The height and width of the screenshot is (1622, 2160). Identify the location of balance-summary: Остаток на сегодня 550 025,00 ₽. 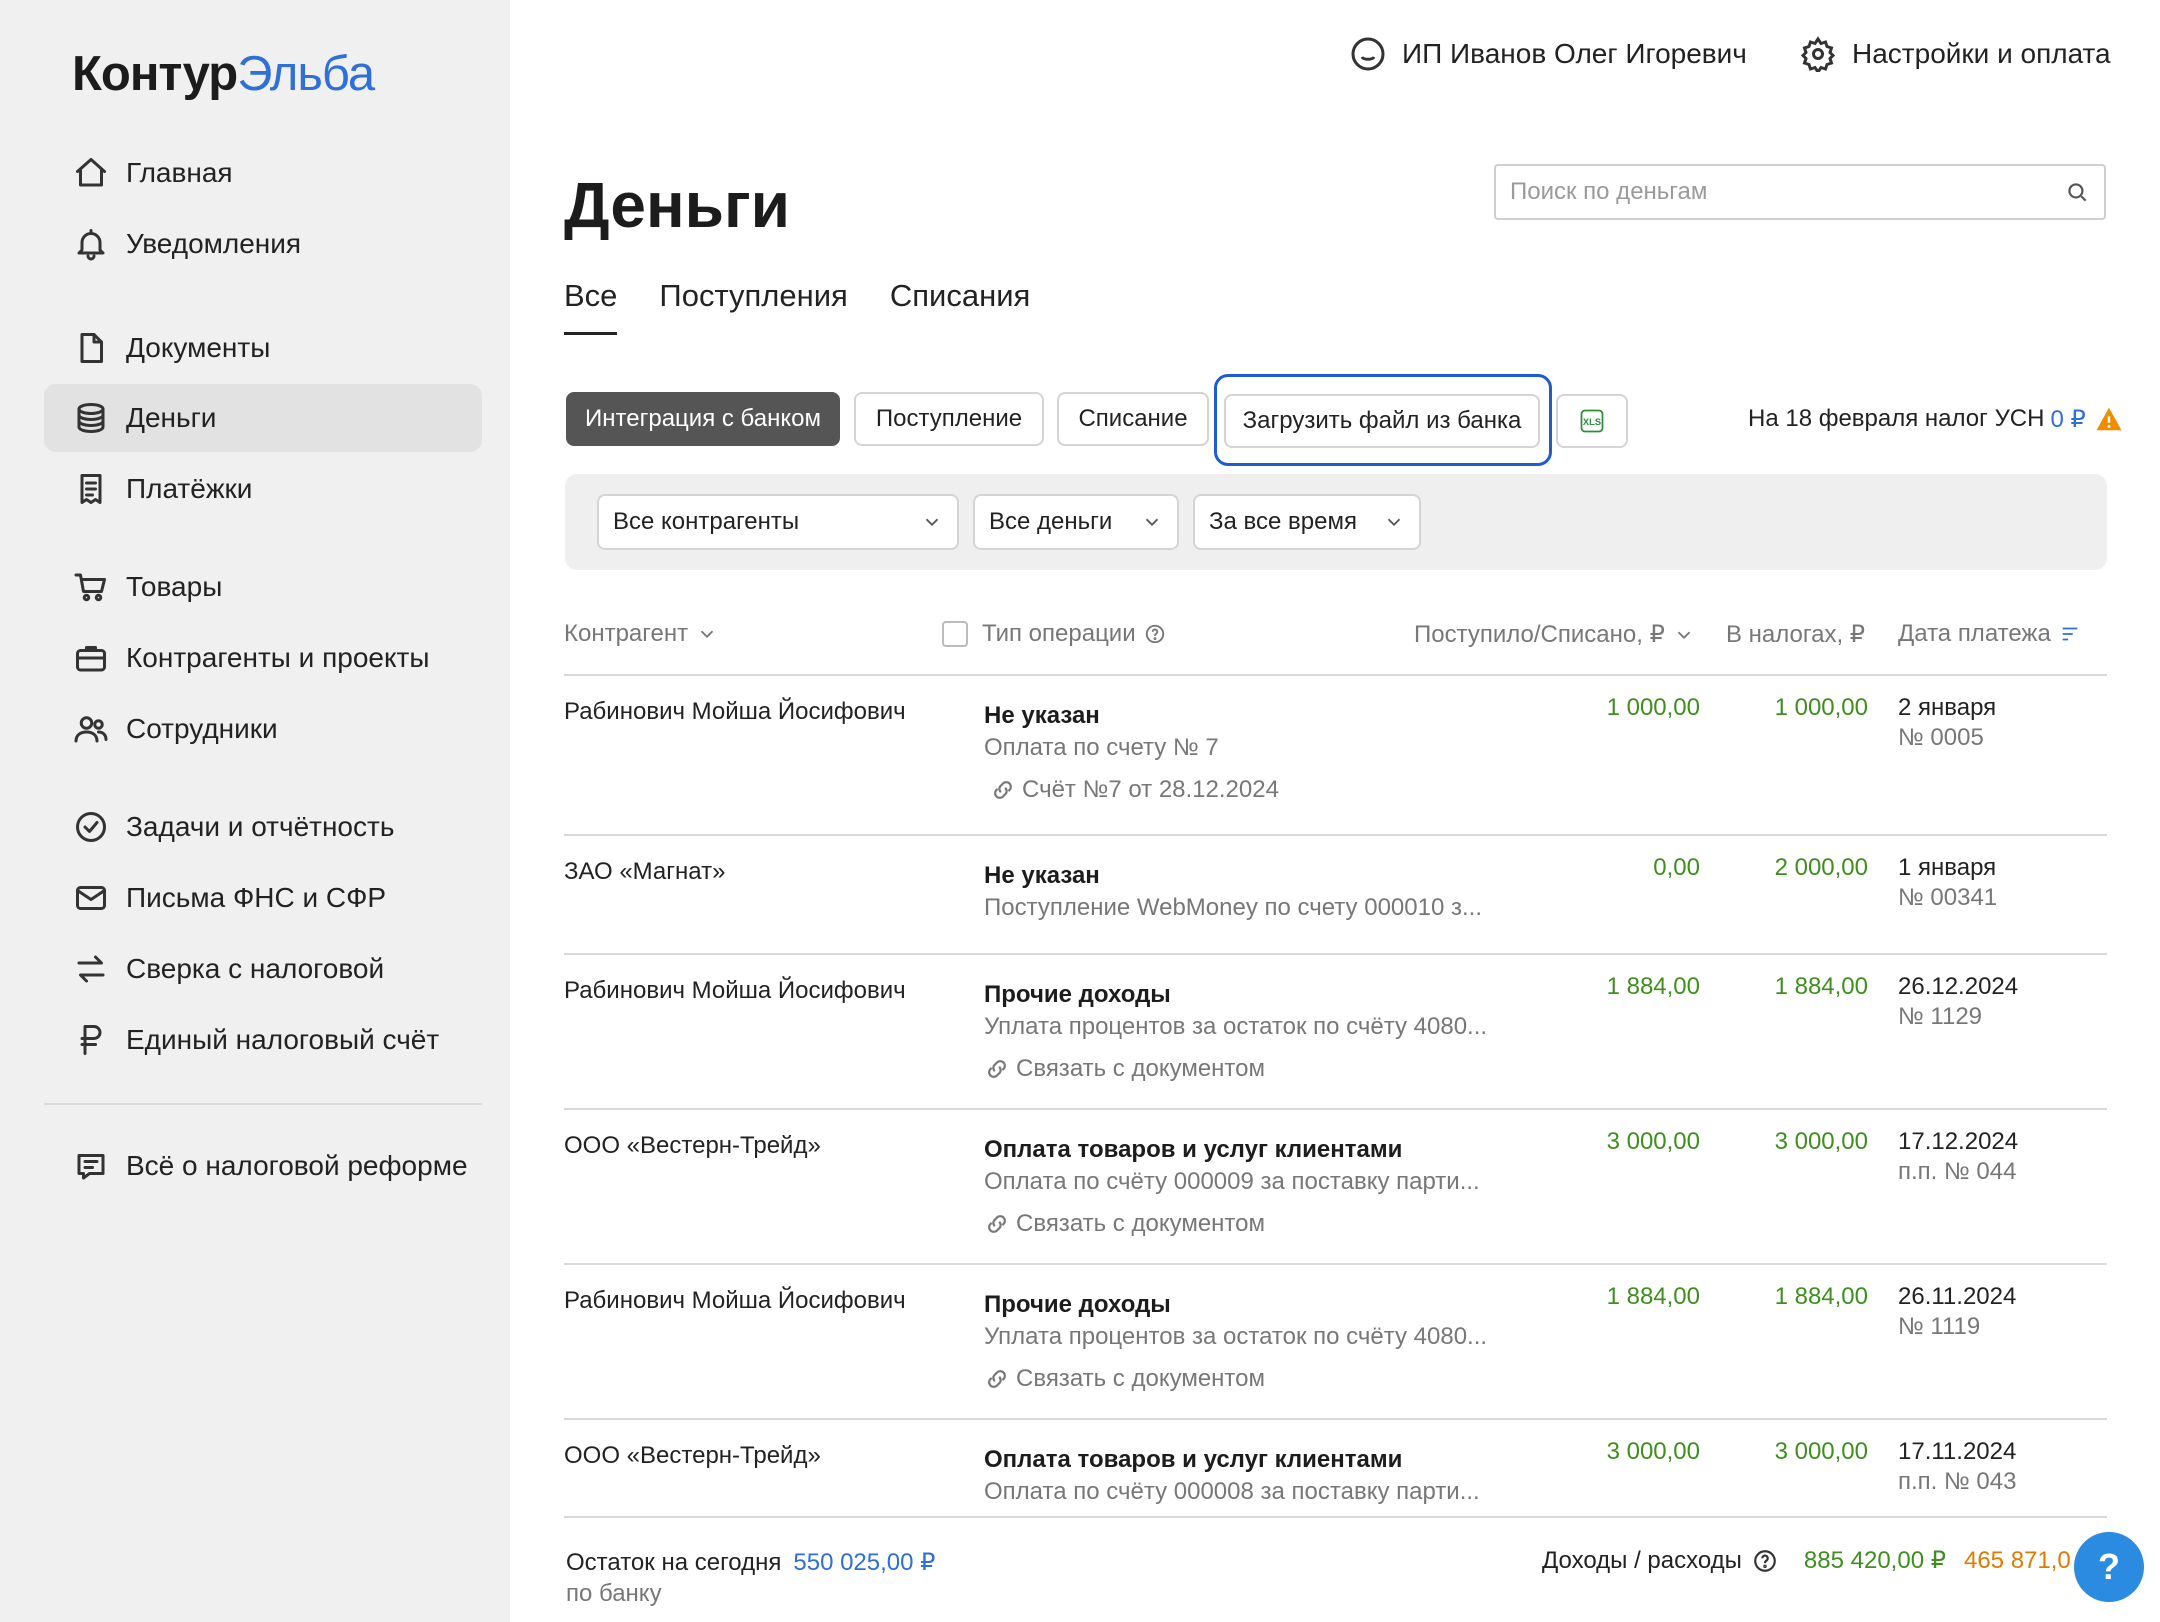
(750, 1562).